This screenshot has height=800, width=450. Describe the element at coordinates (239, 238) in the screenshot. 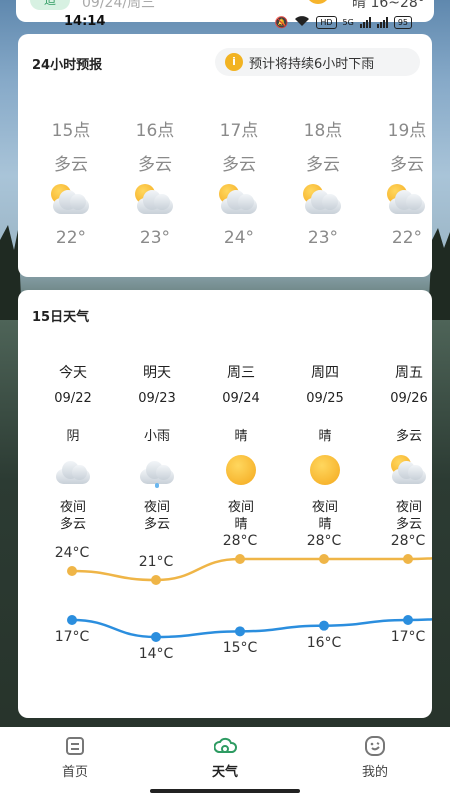

I see `hourly-temp: 24°` at that location.